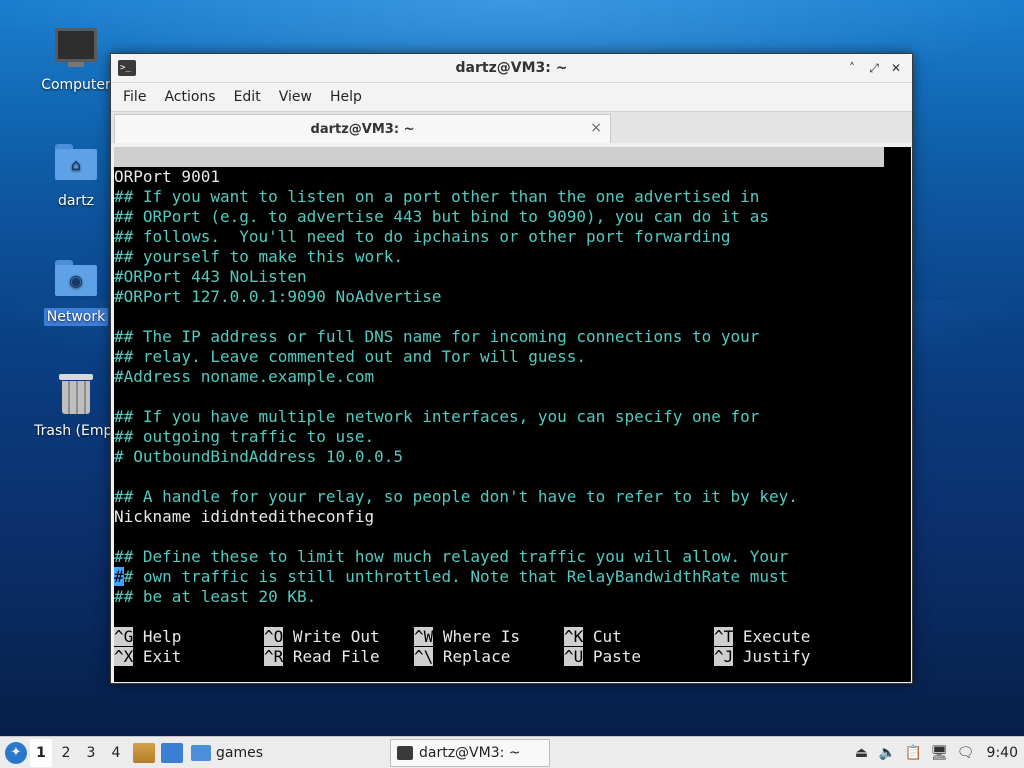  I want to click on menubar: File Actions Edit View Help, so click(511, 97).